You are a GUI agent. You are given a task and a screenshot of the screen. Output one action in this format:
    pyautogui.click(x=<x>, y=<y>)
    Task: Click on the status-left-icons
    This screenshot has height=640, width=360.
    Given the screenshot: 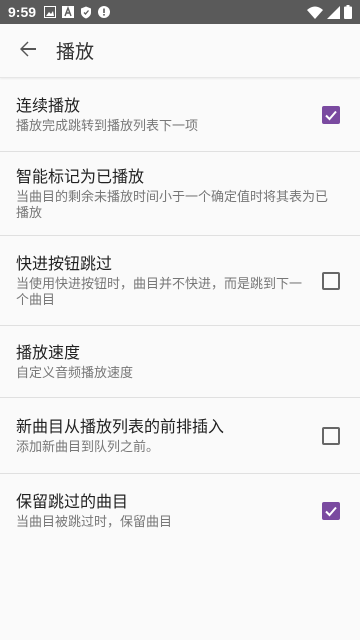 What is the action you would take?
    pyautogui.click(x=77, y=12)
    